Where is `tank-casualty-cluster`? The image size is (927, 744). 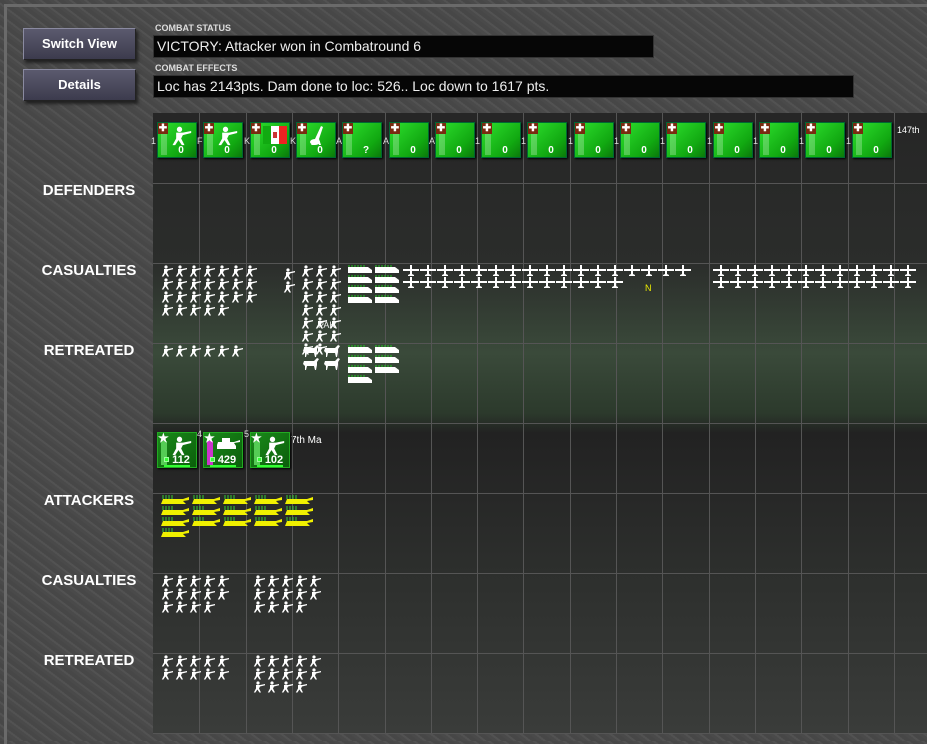 tank-casualty-cluster is located at coordinates (241, 535).